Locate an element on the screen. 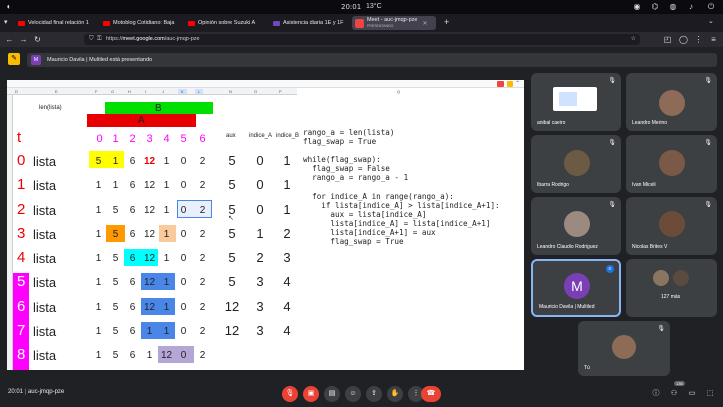 This screenshot has width=723, height=407. youtube-icon is located at coordinates (191, 23).